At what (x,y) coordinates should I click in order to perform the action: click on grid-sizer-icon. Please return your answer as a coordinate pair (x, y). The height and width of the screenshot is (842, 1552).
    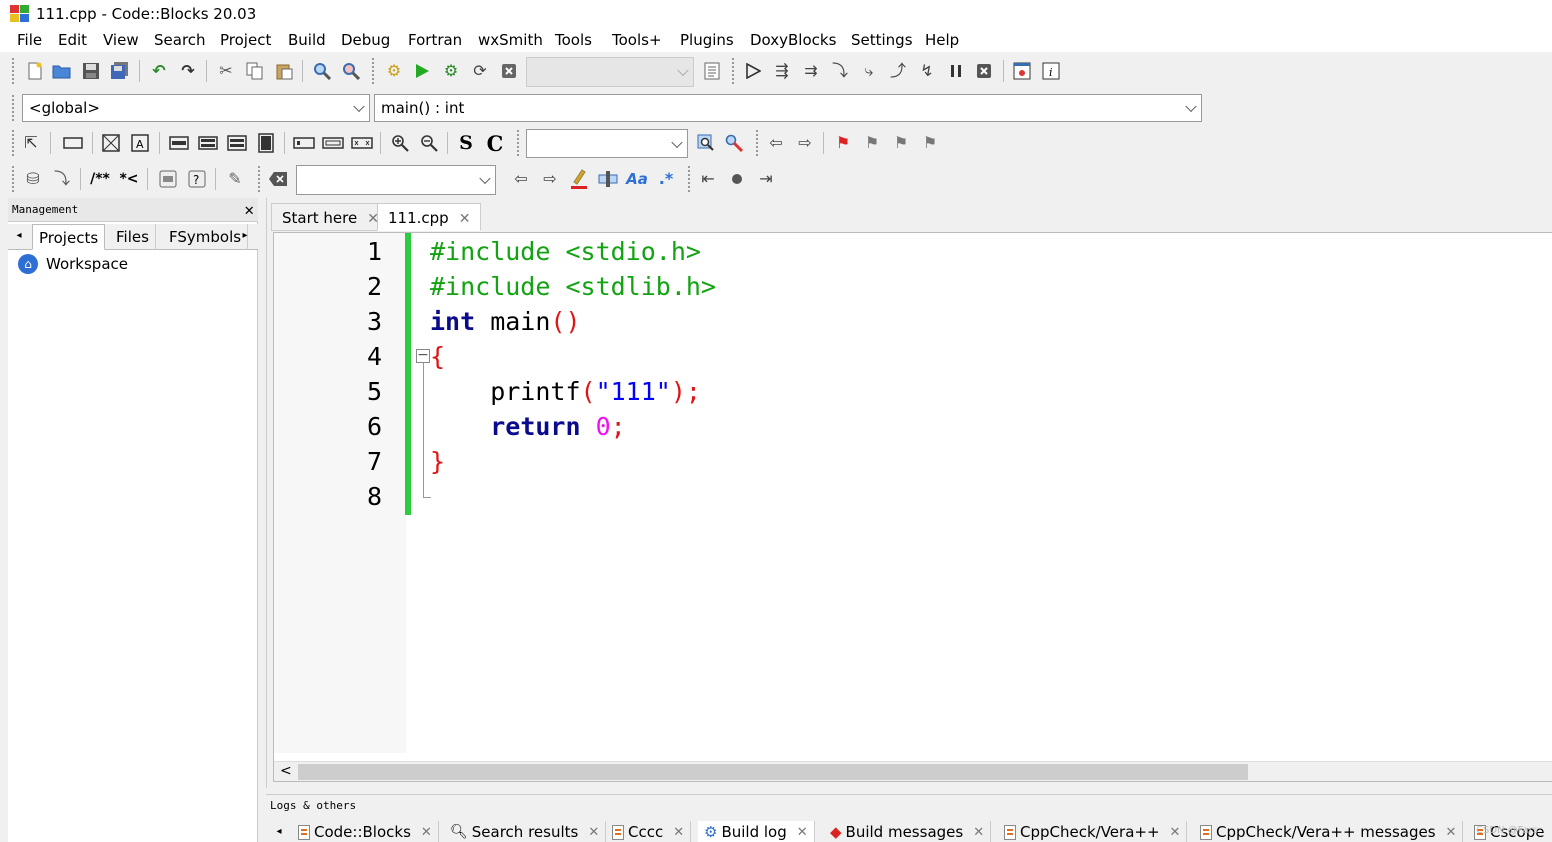
    Looking at the image, I should click on (237, 143).